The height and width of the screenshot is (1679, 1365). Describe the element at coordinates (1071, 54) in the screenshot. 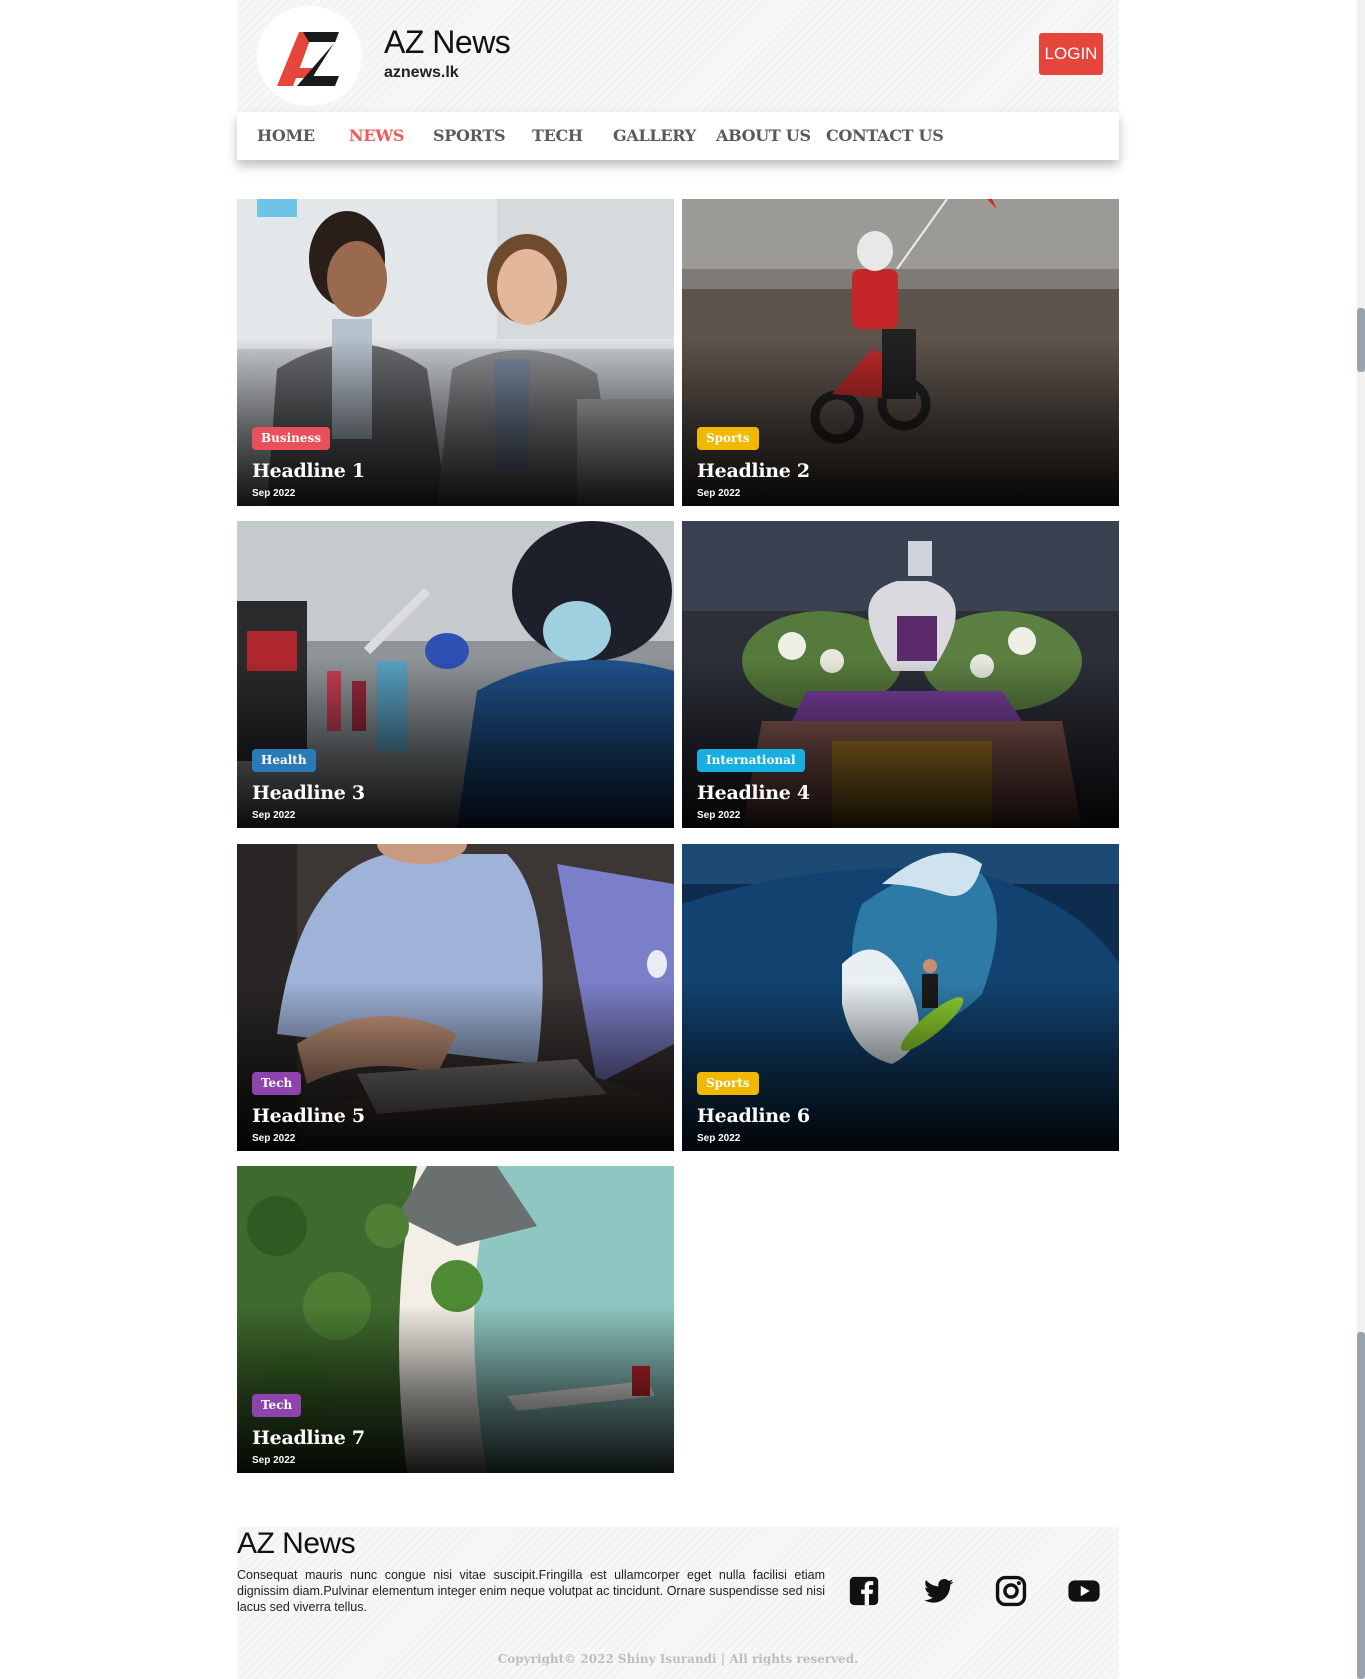

I see `login-button: LOGIN` at that location.